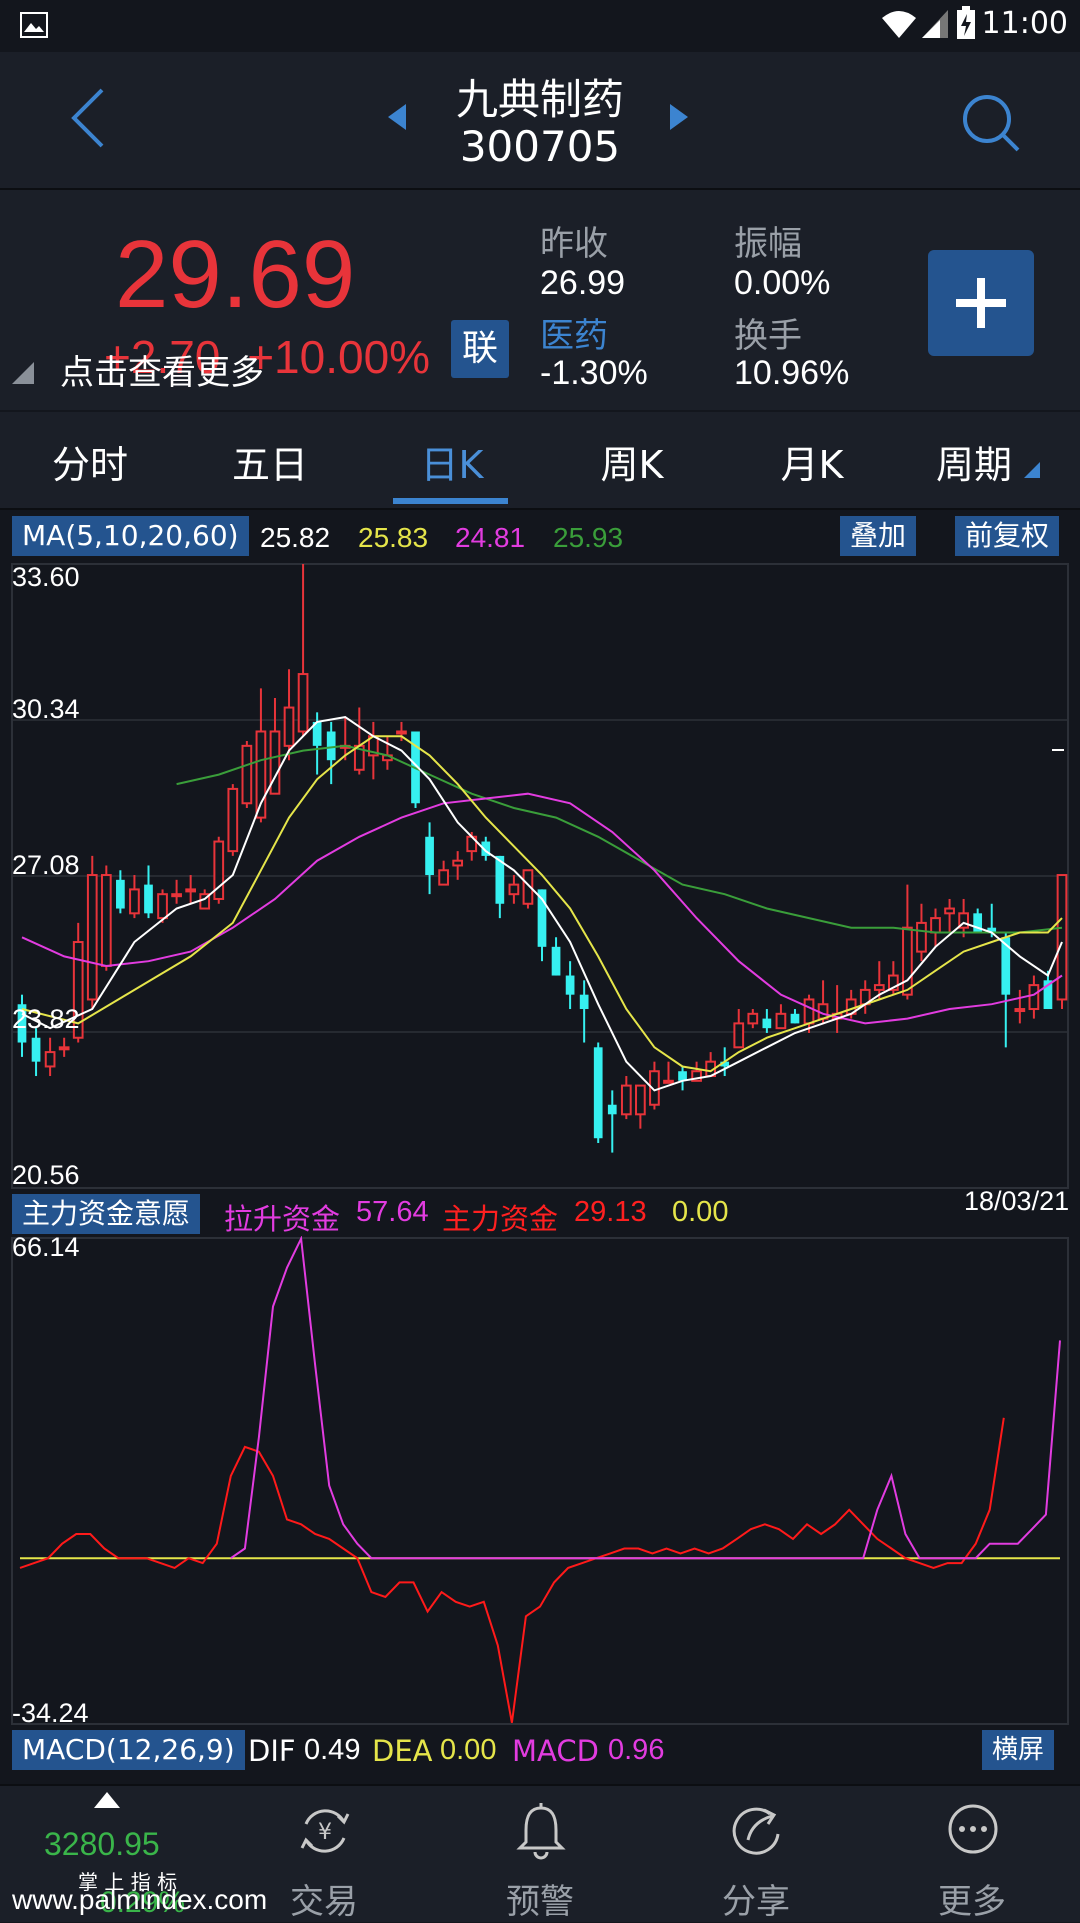  Describe the element at coordinates (540, 1902) in the screenshot. I see `nav-alert-label: 预警` at that location.